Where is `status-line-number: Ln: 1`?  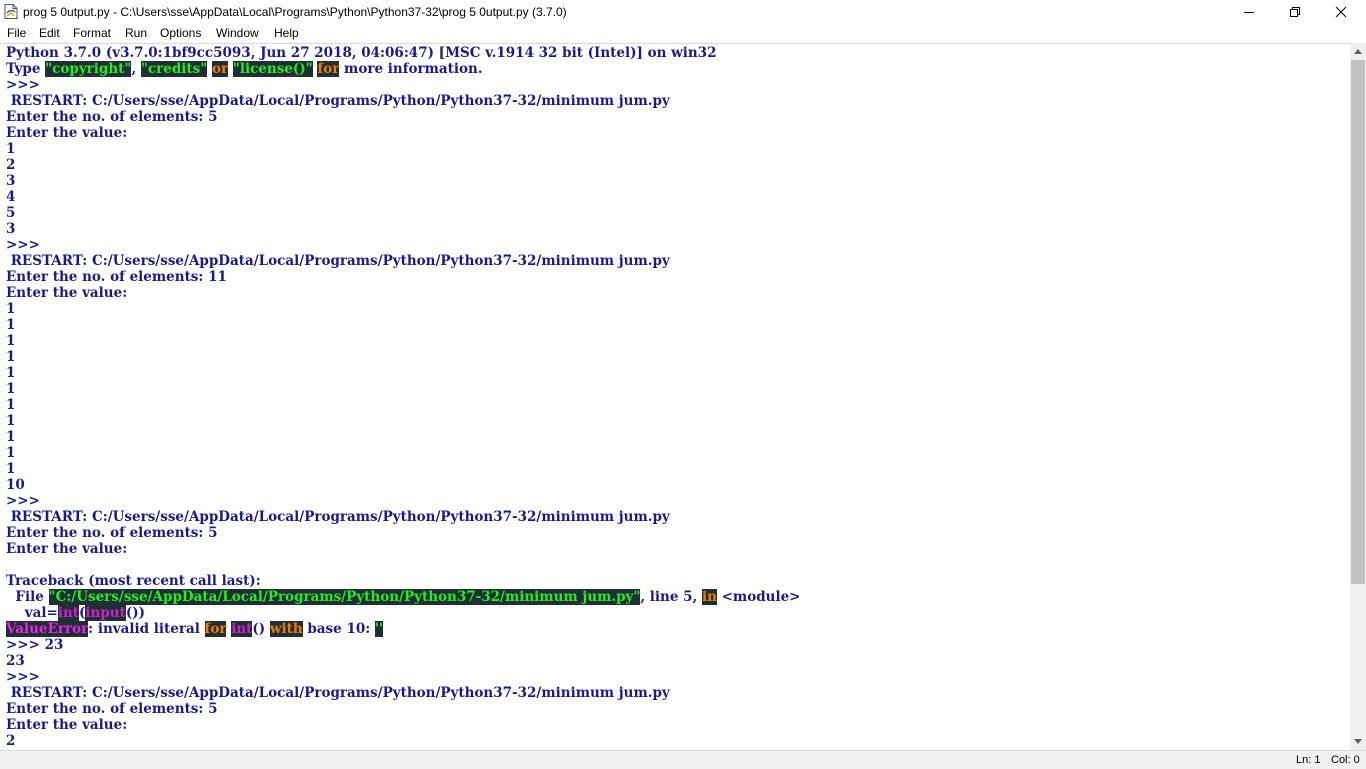 status-line-number: Ln: 1 is located at coordinates (1308, 760).